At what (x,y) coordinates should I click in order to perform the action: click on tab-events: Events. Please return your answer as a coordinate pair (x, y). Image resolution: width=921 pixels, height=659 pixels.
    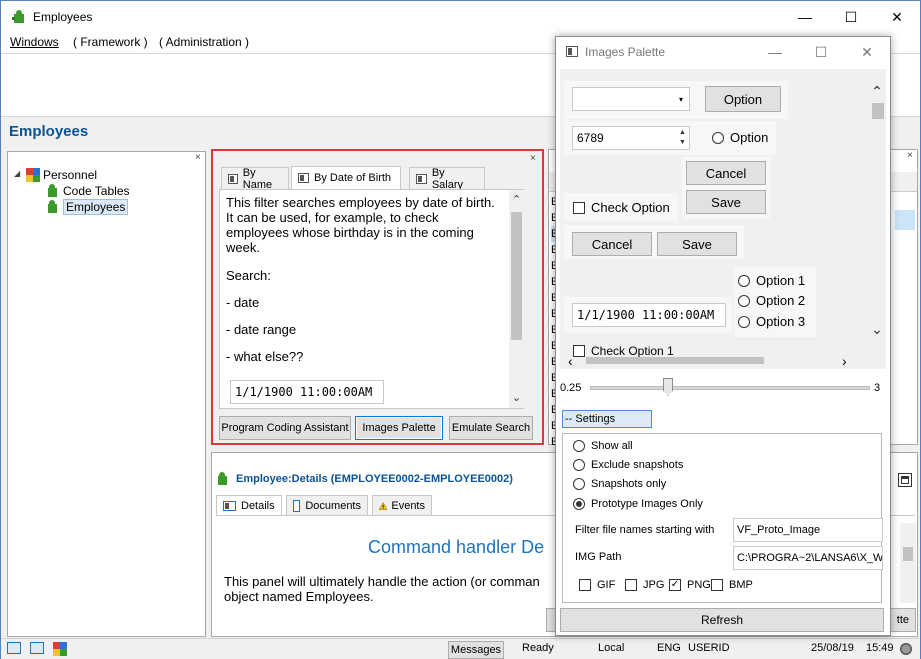
    Looking at the image, I should click on (402, 505).